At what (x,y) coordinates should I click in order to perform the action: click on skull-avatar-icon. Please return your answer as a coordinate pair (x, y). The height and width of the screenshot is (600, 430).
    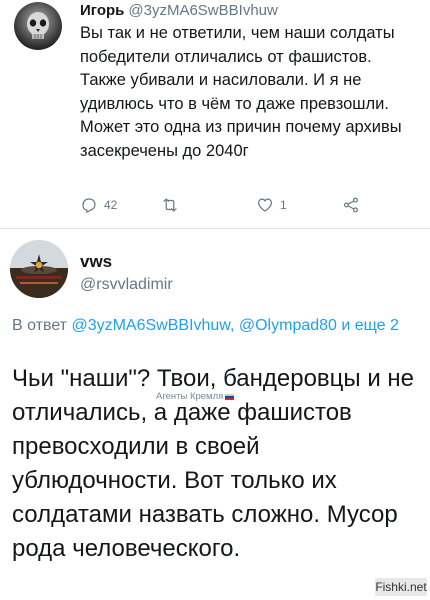
    Looking at the image, I should click on (38, 25).